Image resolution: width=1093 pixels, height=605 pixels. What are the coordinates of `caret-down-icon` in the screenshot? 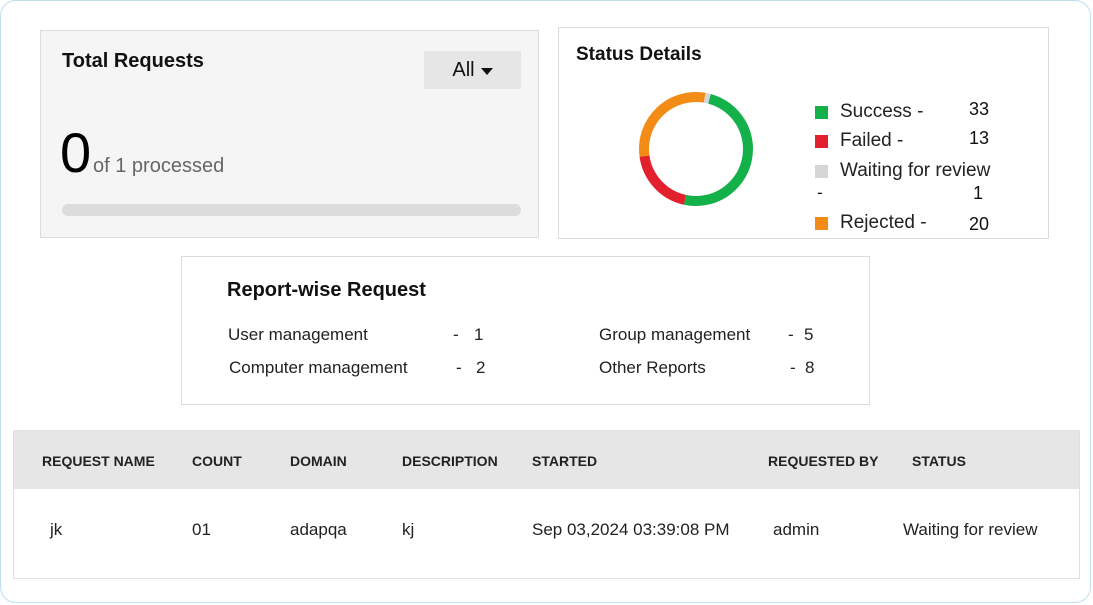 It's located at (486, 71).